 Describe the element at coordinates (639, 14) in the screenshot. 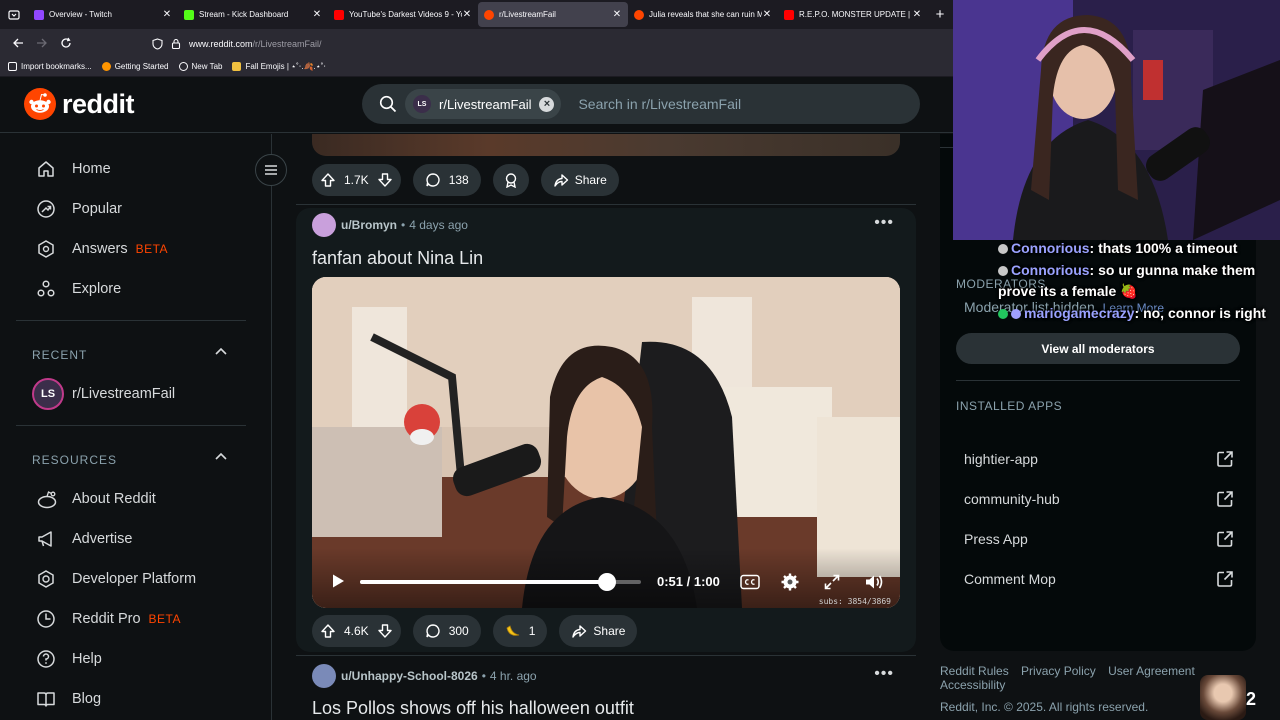

I see `reddit-icon` at that location.